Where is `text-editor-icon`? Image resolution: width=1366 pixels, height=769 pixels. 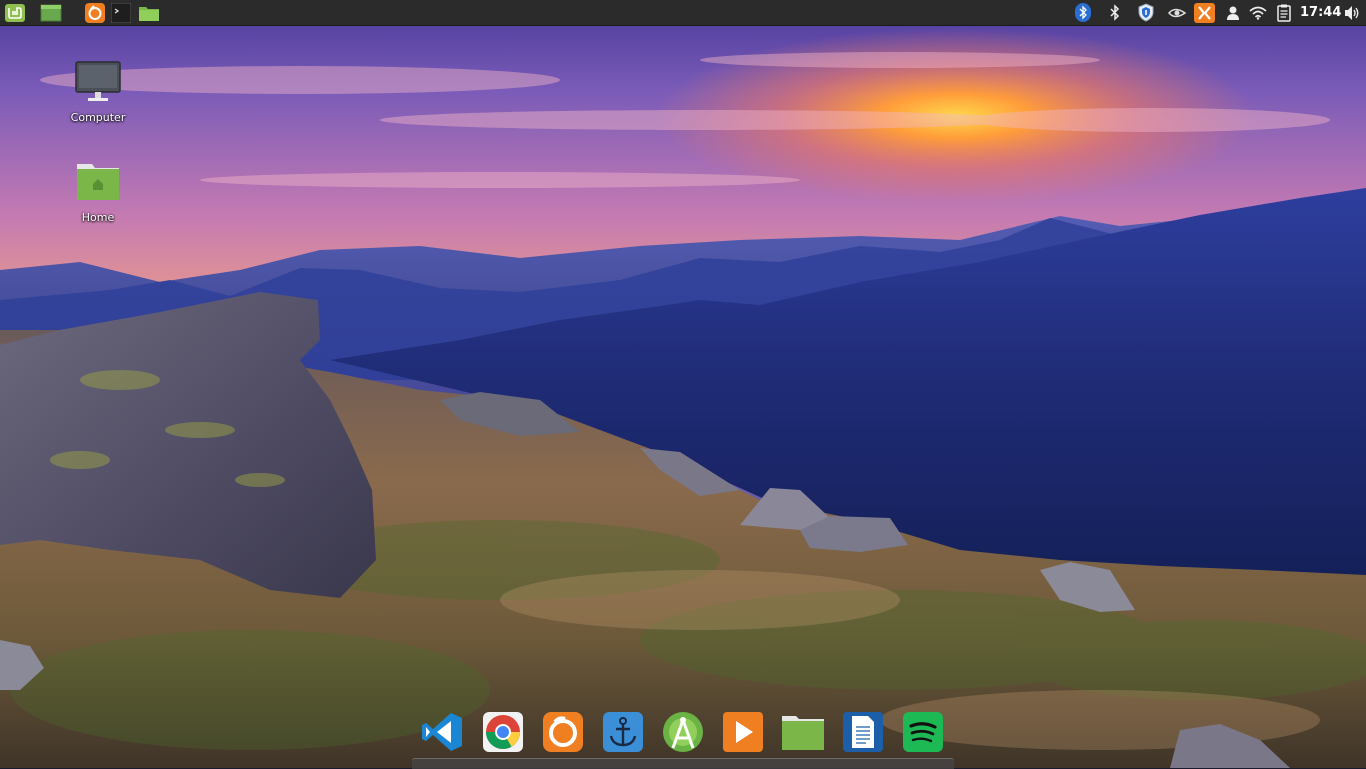
text-editor-icon is located at coordinates (863, 732).